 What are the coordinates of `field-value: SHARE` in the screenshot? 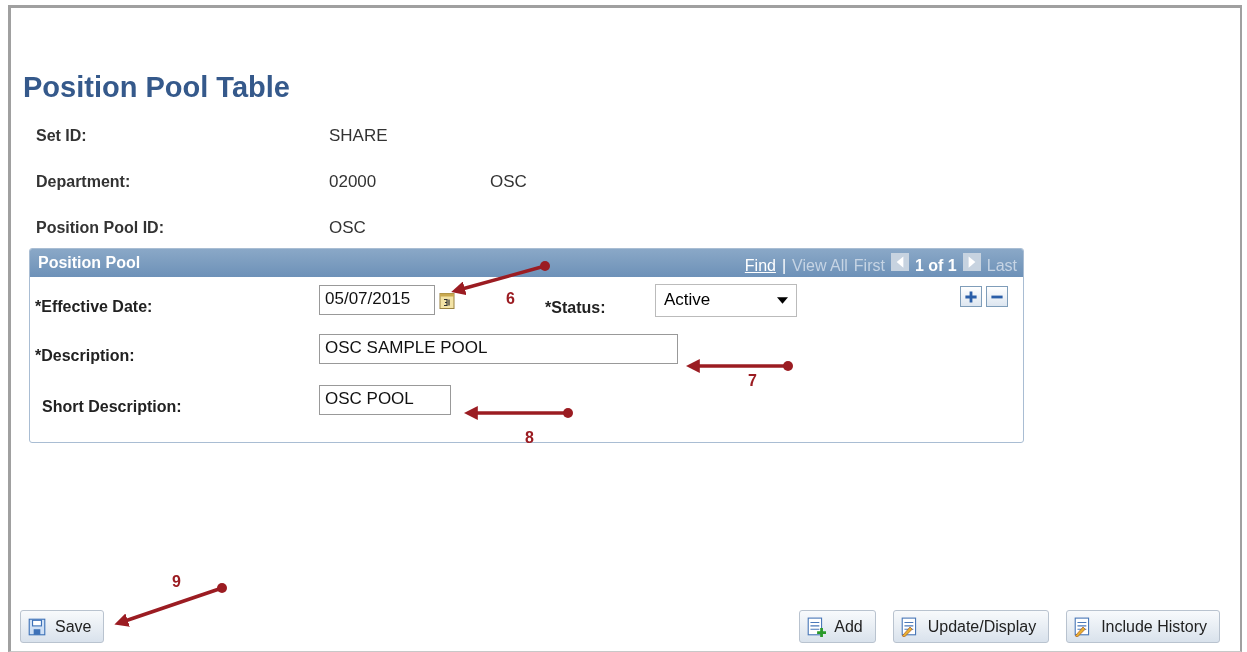 It's located at (359, 136).